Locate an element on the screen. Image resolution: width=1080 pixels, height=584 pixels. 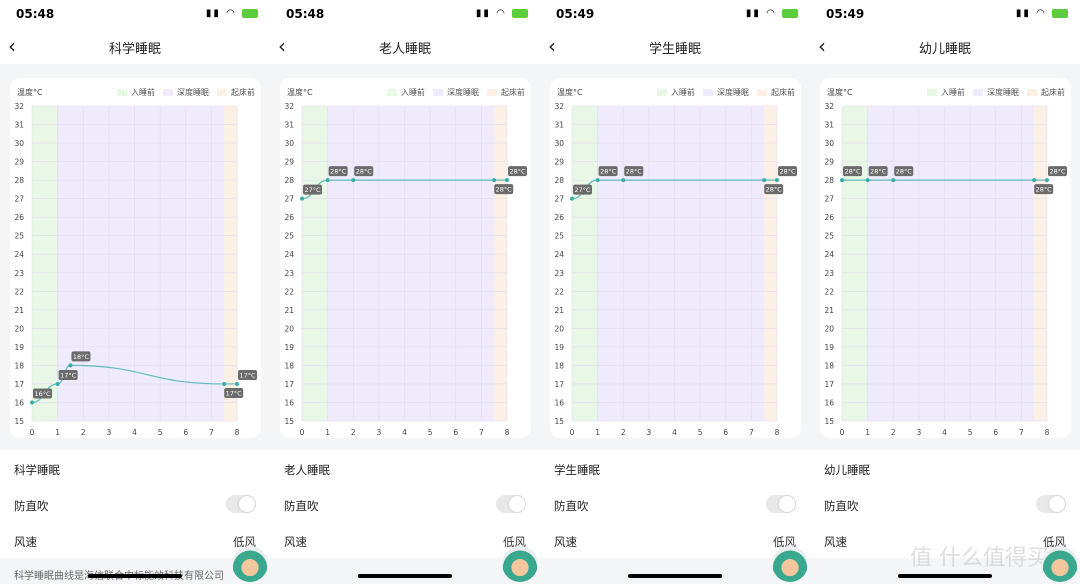
wifi-icon: ◠ is located at coordinates (774, 13).